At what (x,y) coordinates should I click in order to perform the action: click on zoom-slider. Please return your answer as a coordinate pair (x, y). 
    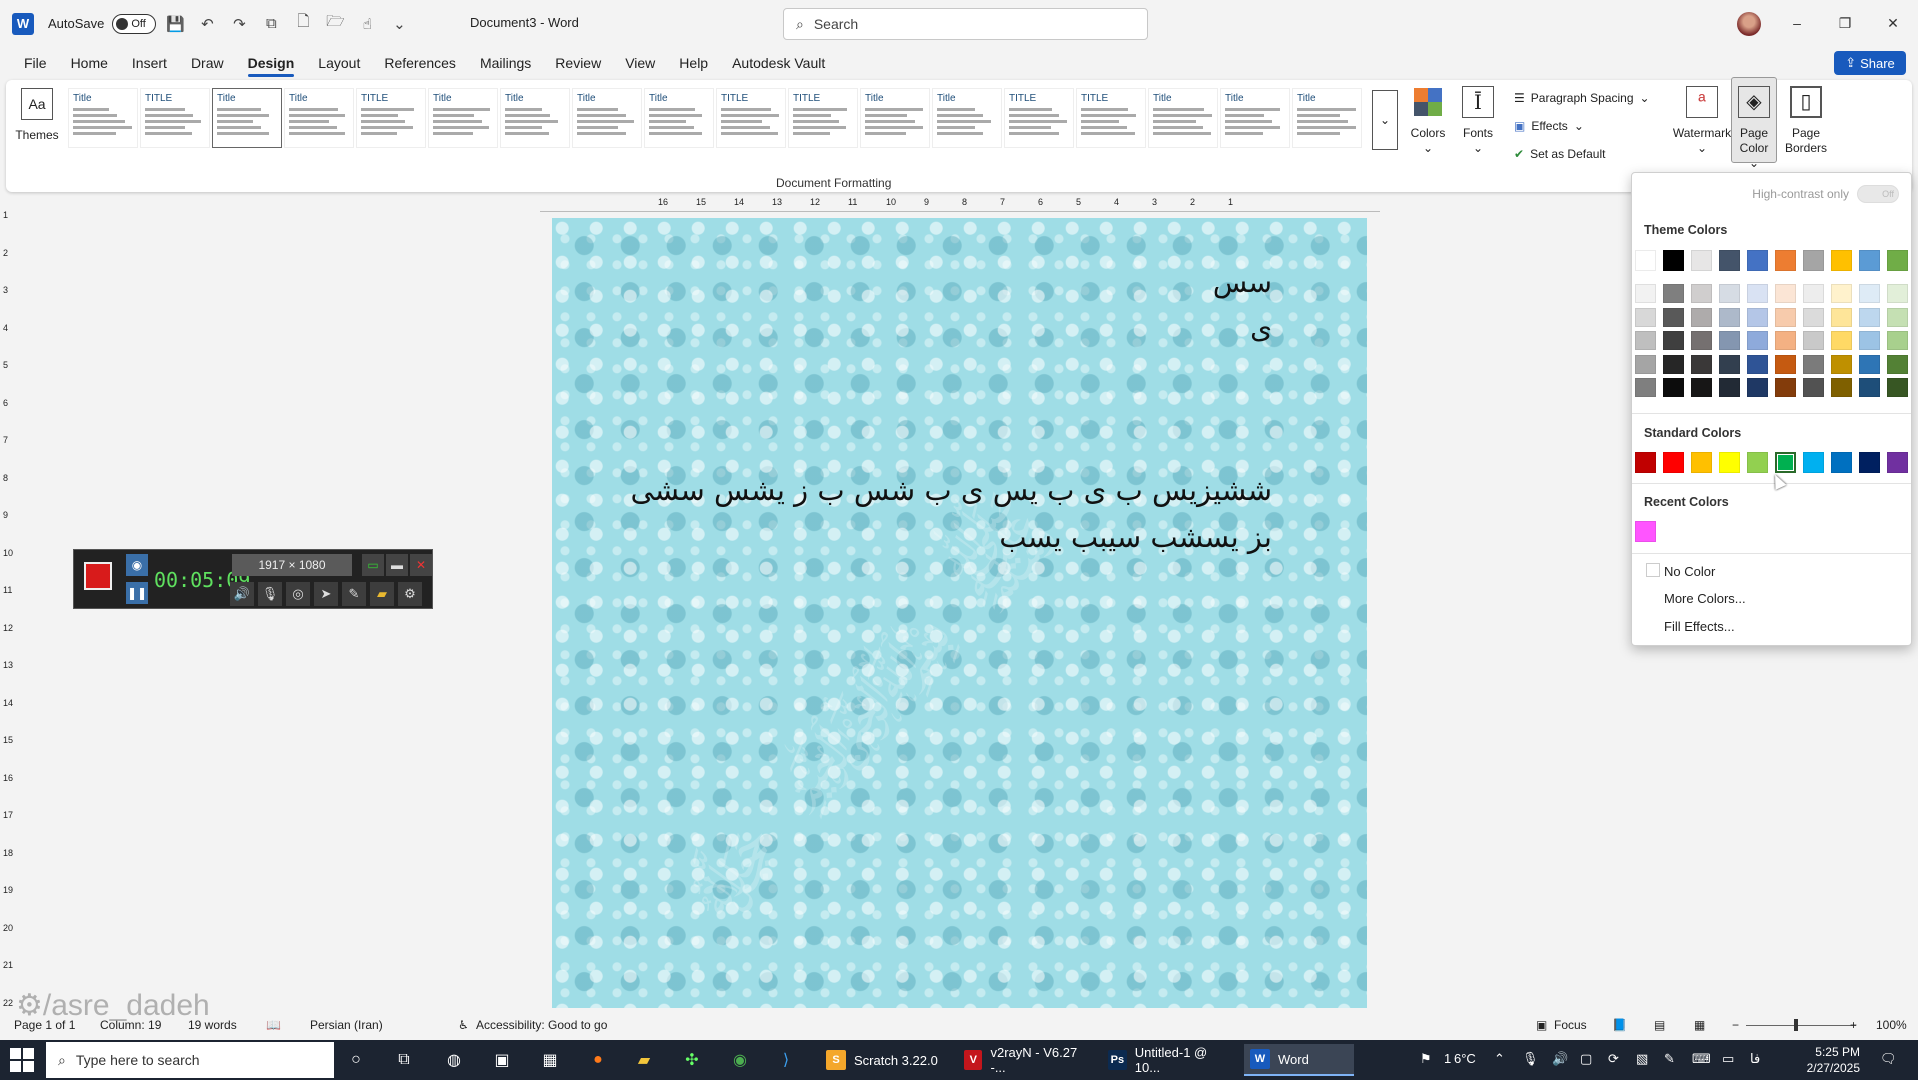
    Looking at the image, I should click on (1801, 1025).